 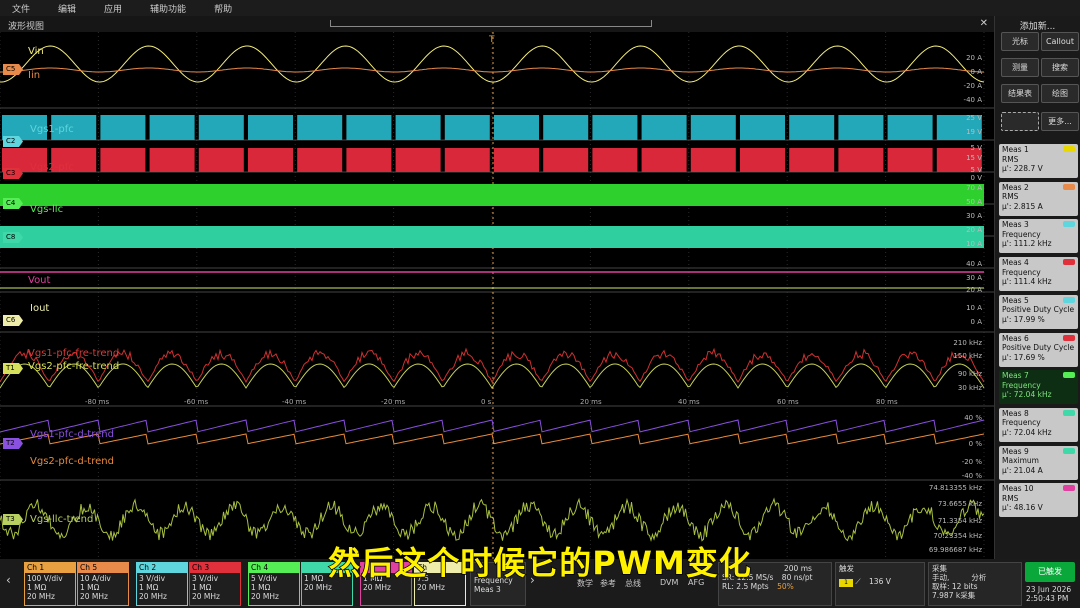 What do you see at coordinates (97, 402) in the screenshot?
I see `time-tick: -80 ms` at bounding box center [97, 402].